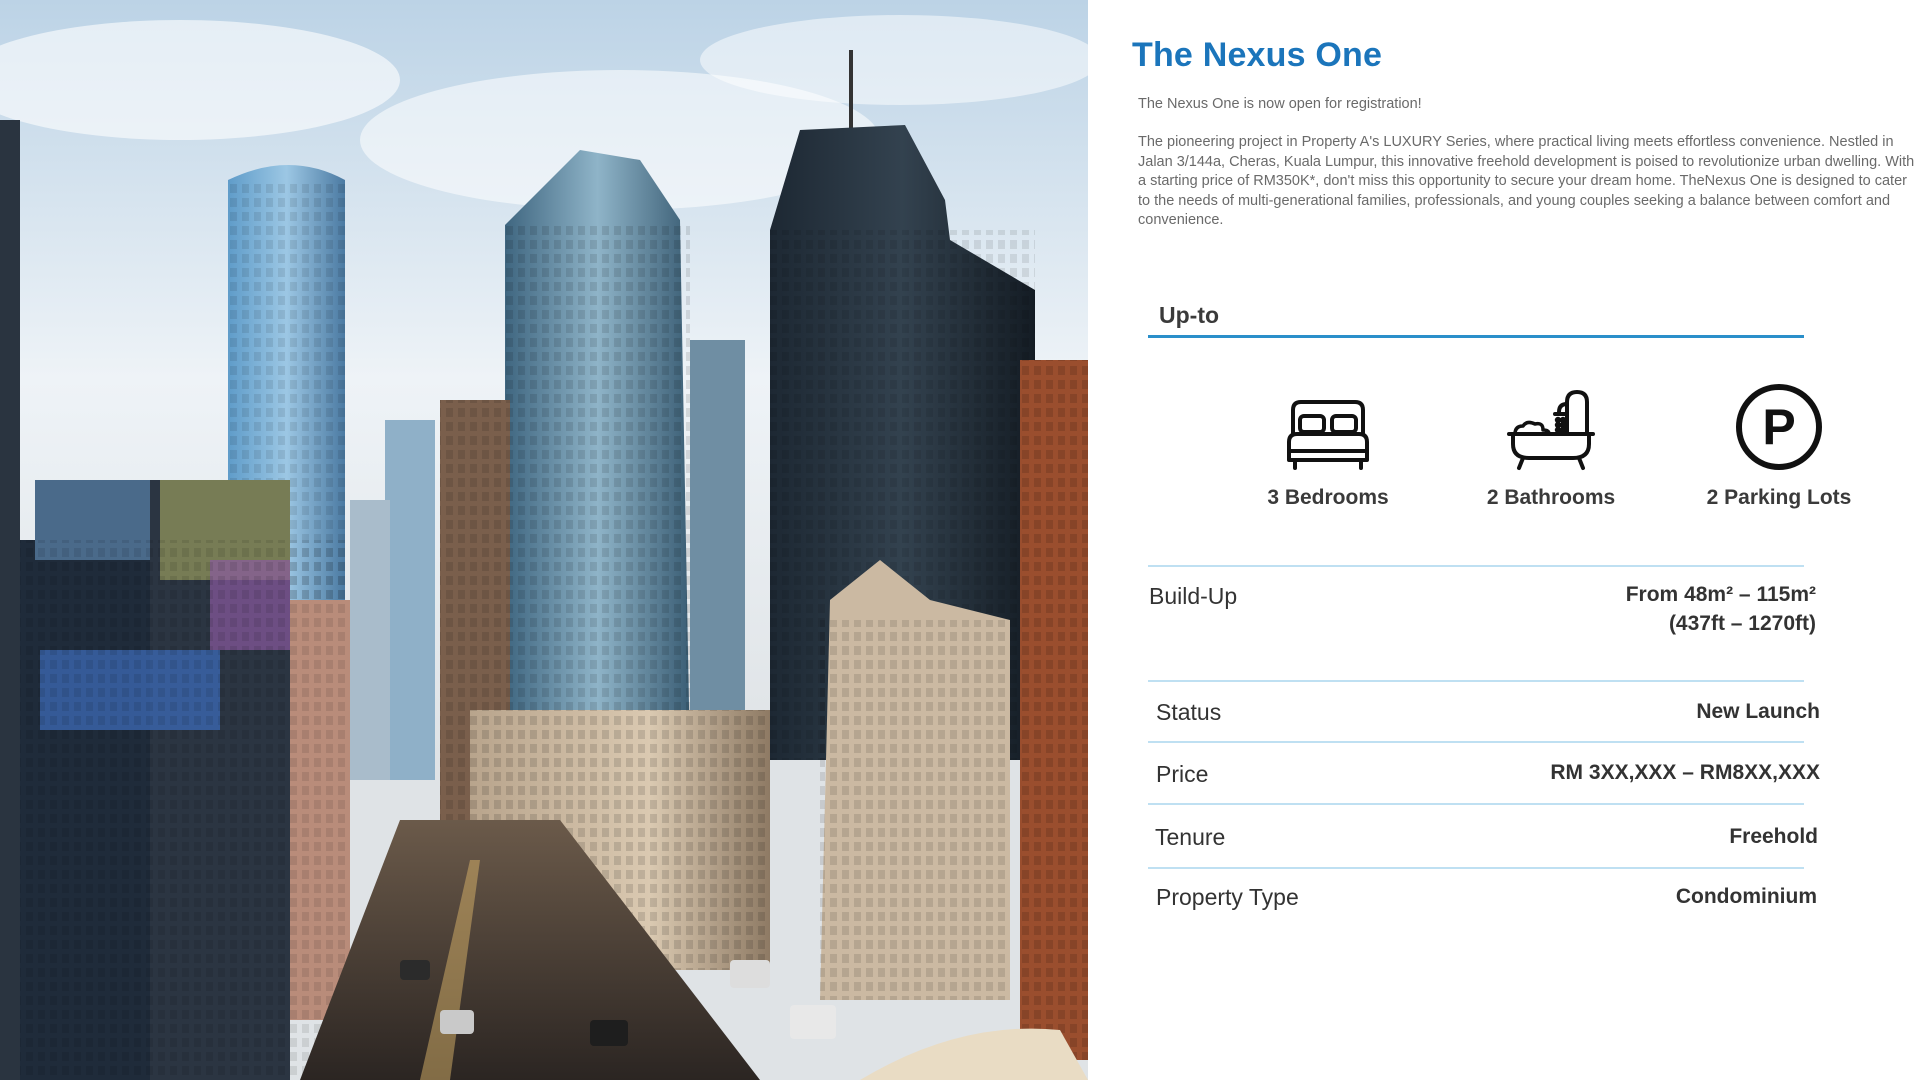 The image size is (1920, 1080). I want to click on buildup-label: Build-Up, so click(1193, 596).